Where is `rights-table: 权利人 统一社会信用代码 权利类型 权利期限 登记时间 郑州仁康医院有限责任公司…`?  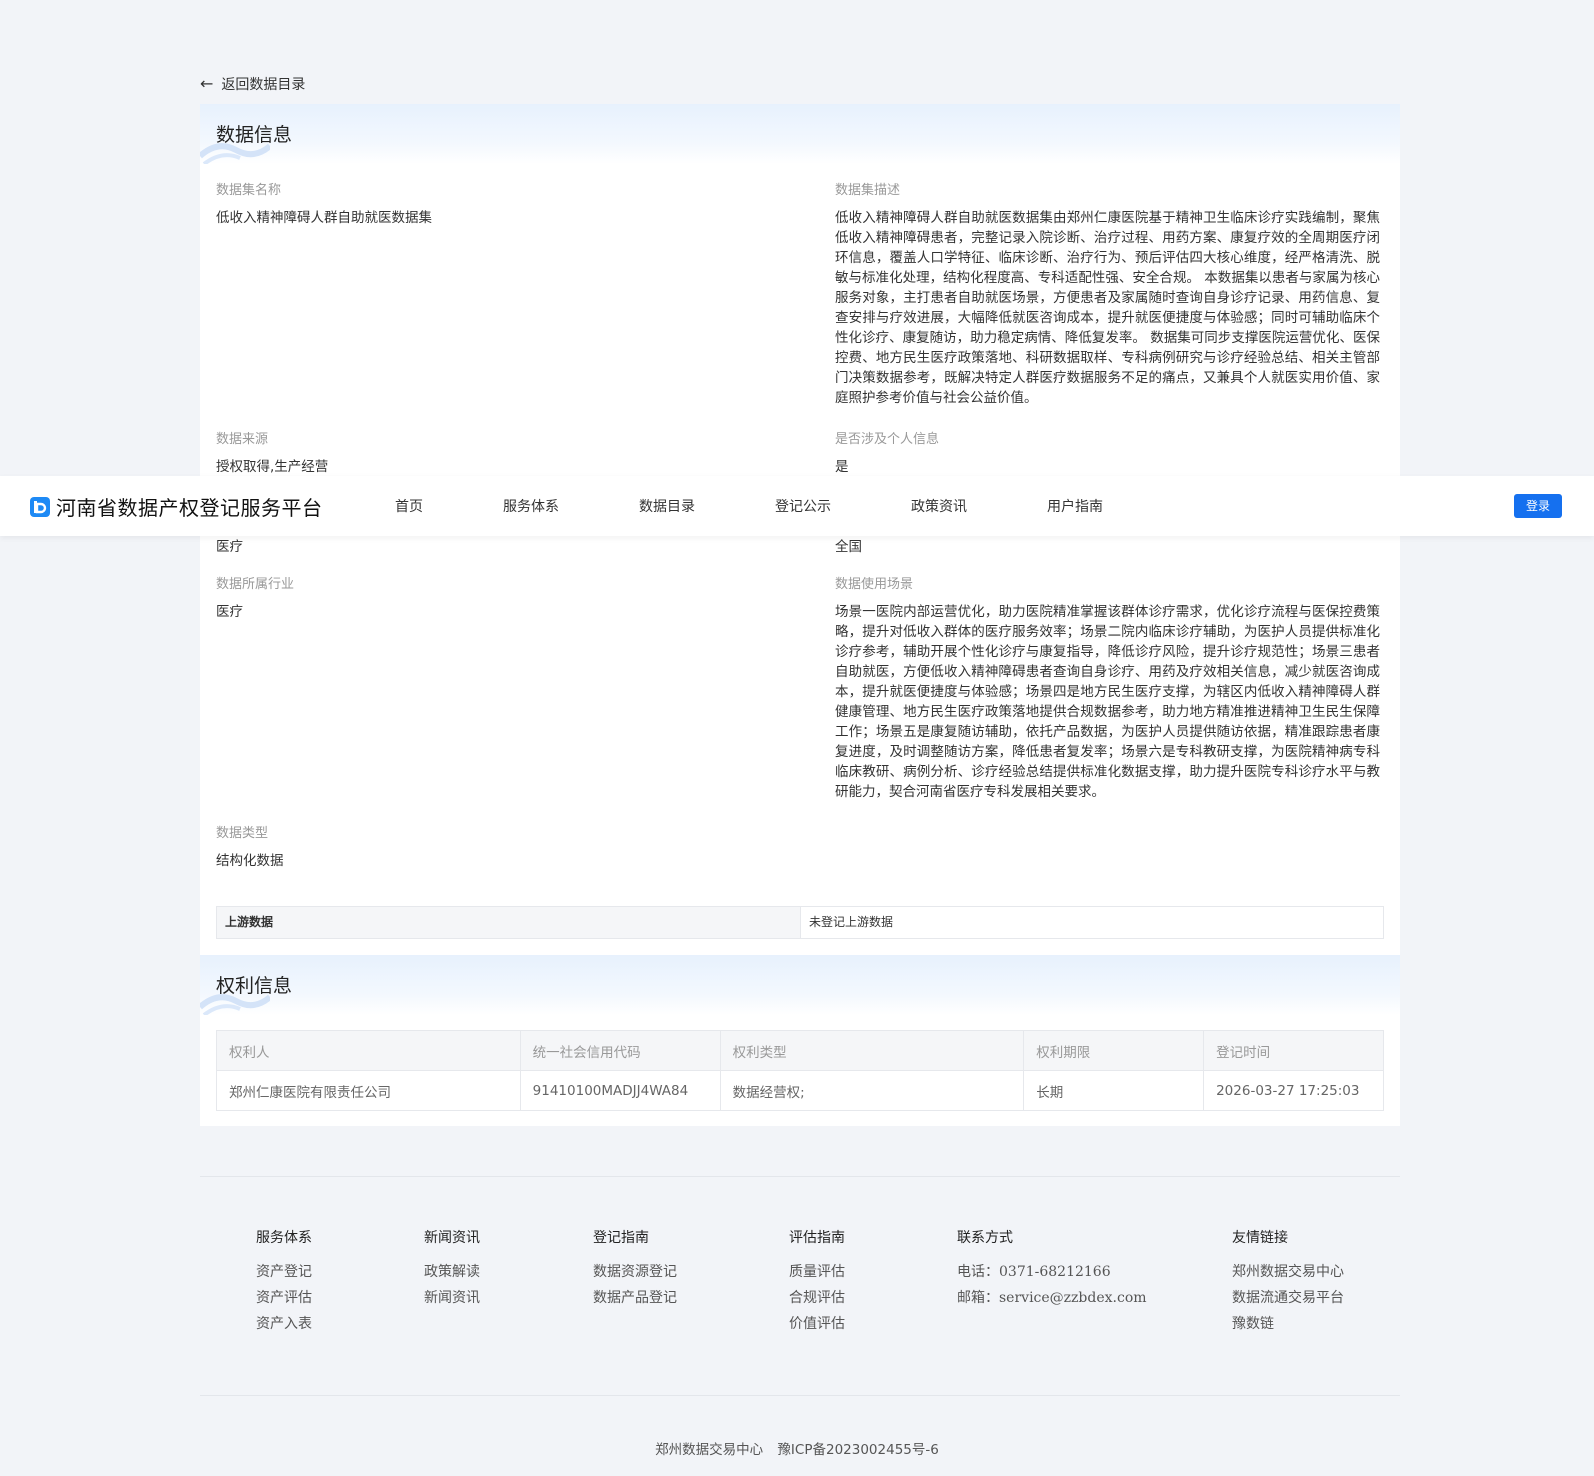
rights-table: 权利人 统一社会信用代码 权利类型 权利期限 登记时间 郑州仁康医院有限责任公司… is located at coordinates (800, 1070).